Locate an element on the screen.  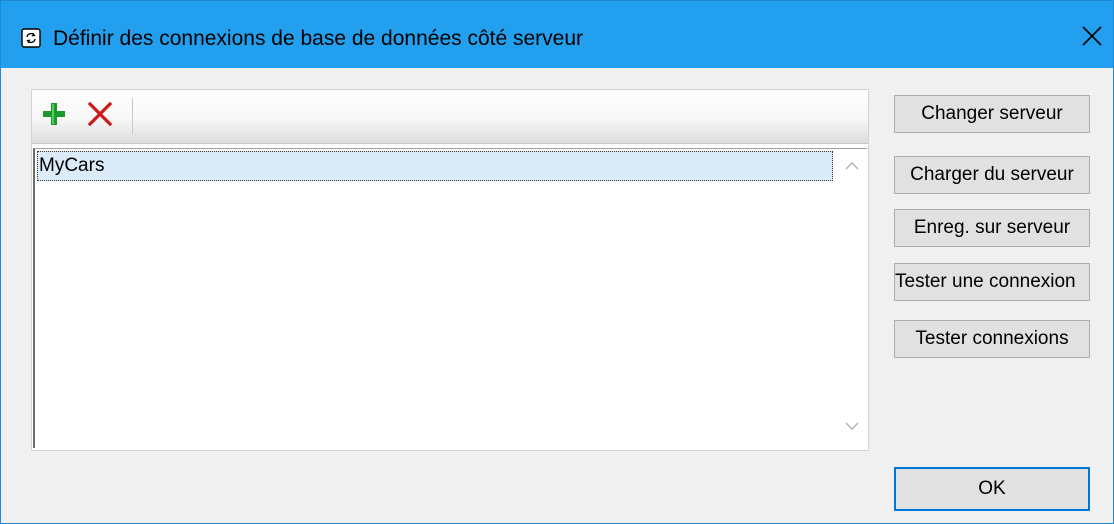
test-connection-button: Tester une connexion is located at coordinates (992, 282).